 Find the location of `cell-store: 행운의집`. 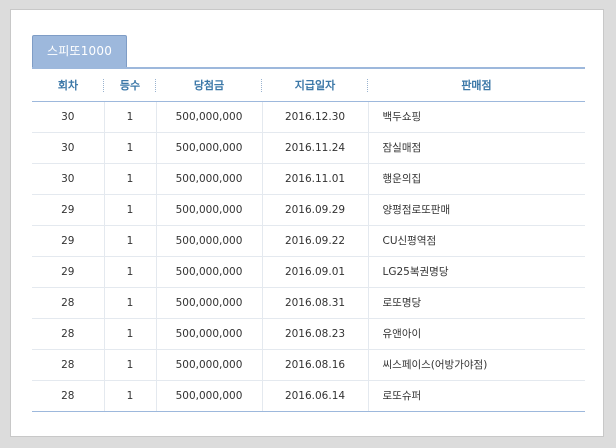

cell-store: 행운의집 is located at coordinates (476, 179).